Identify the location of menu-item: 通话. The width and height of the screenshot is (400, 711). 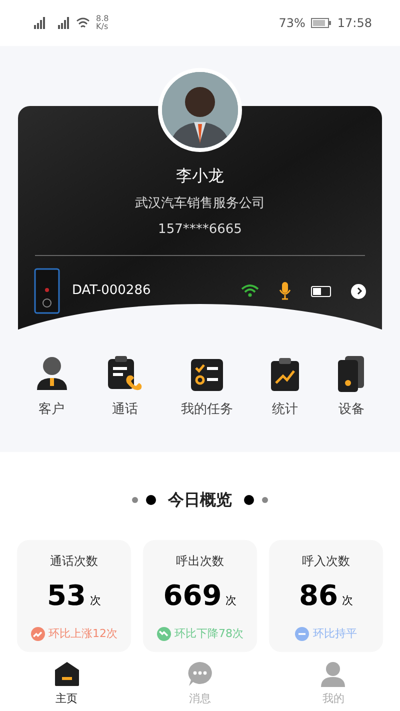
(125, 387).